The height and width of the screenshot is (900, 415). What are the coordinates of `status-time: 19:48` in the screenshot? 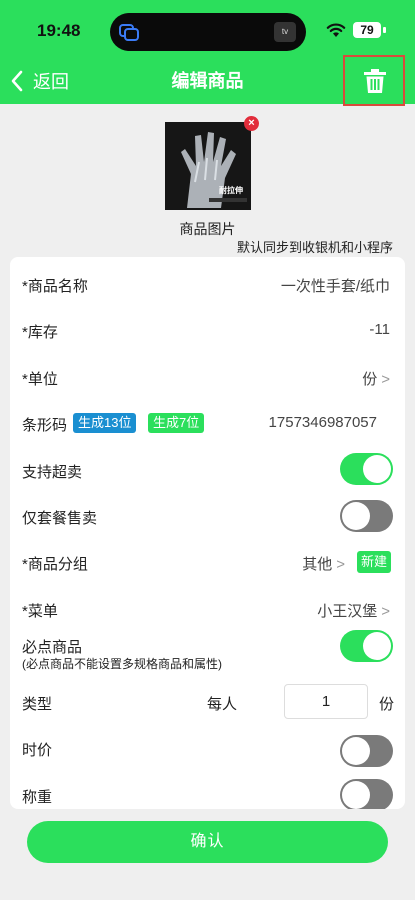 It's located at (59, 30).